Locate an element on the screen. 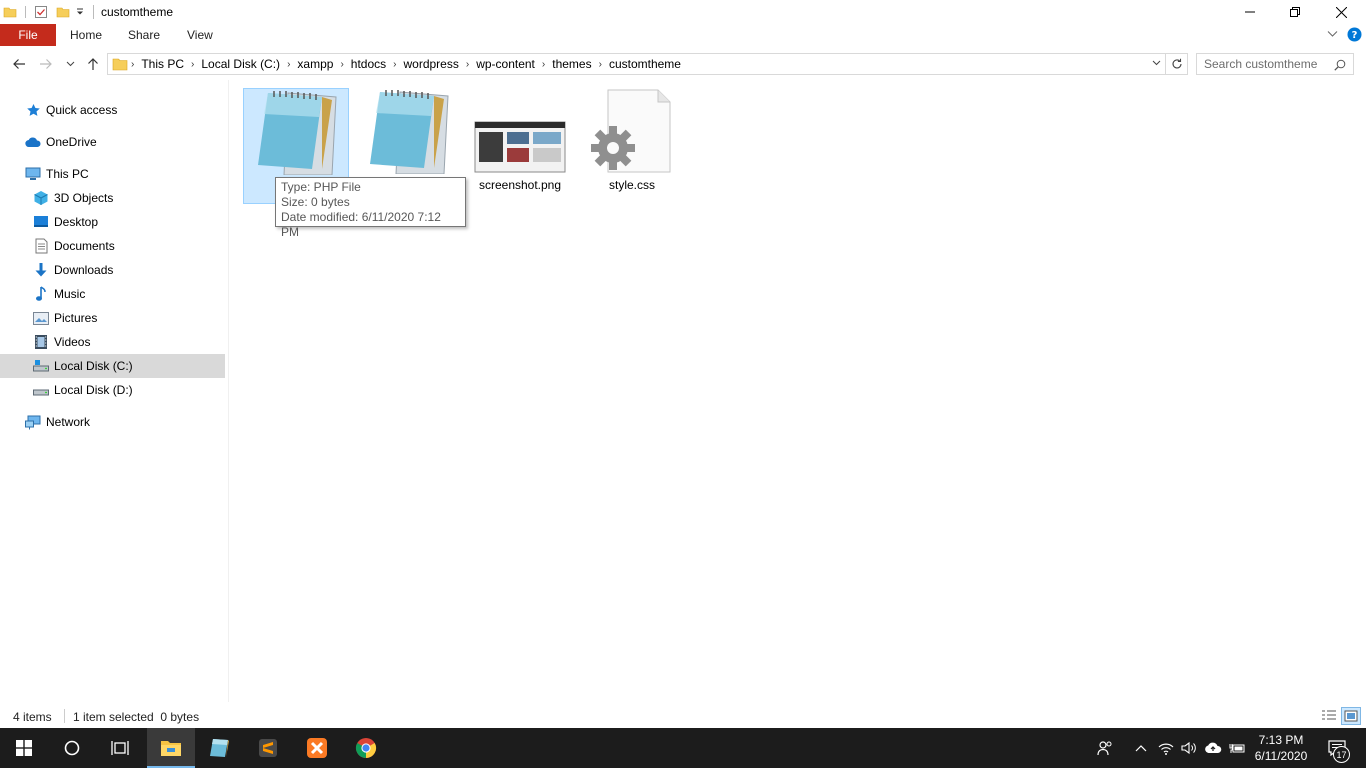  back-button is located at coordinates (19, 64).